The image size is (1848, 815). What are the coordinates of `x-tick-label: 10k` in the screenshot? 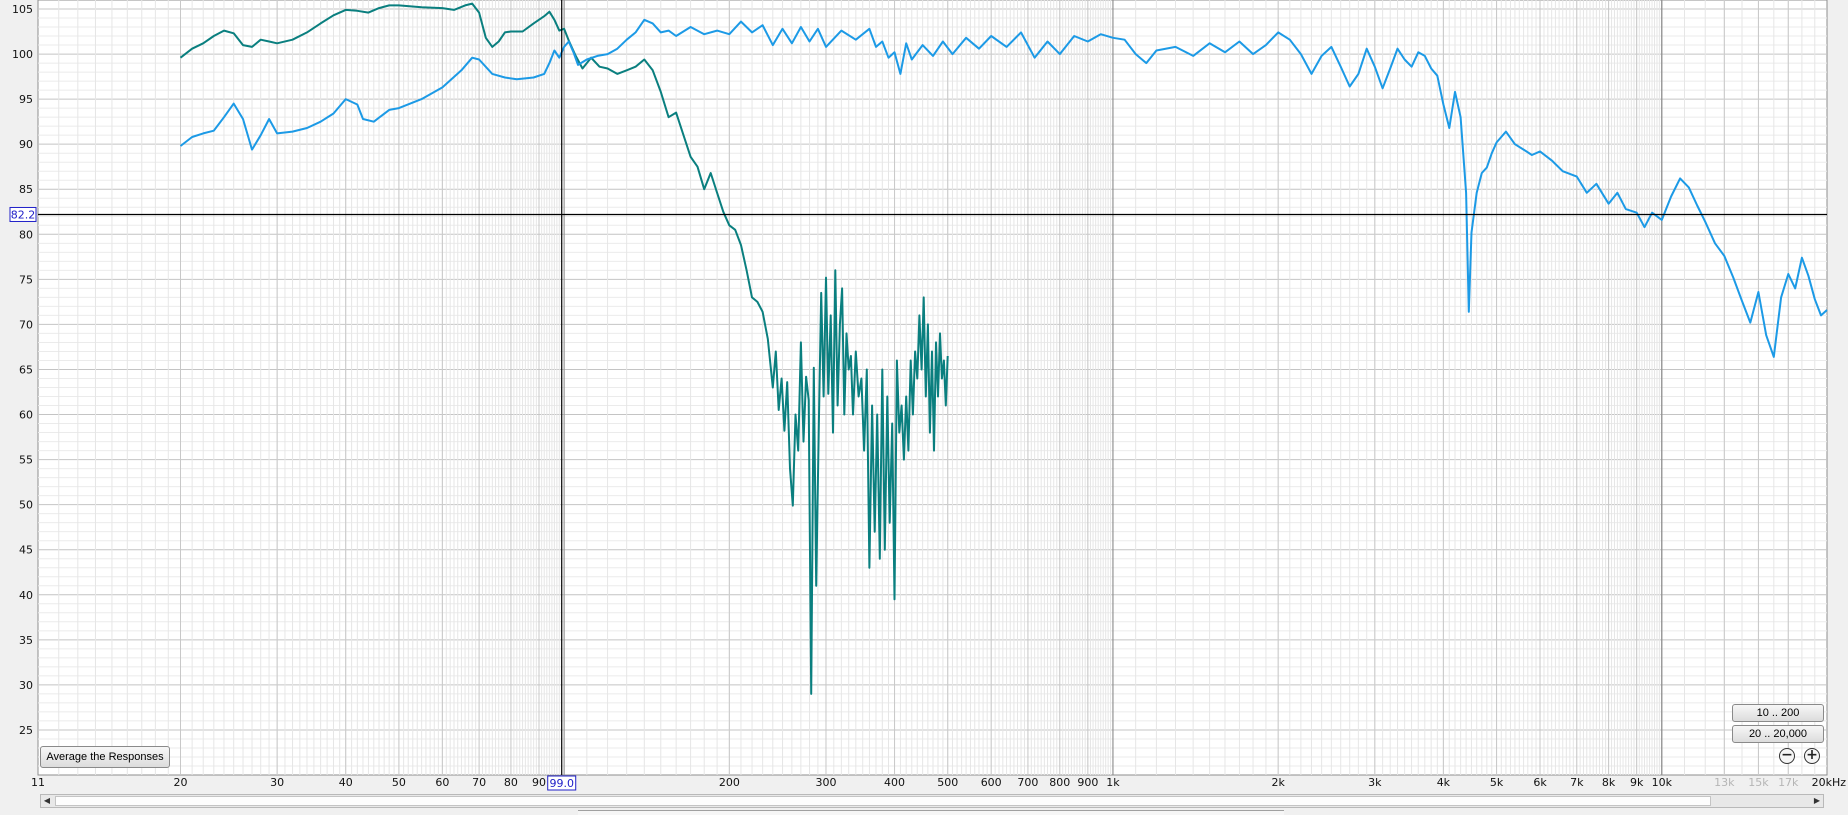 It's located at (1662, 782).